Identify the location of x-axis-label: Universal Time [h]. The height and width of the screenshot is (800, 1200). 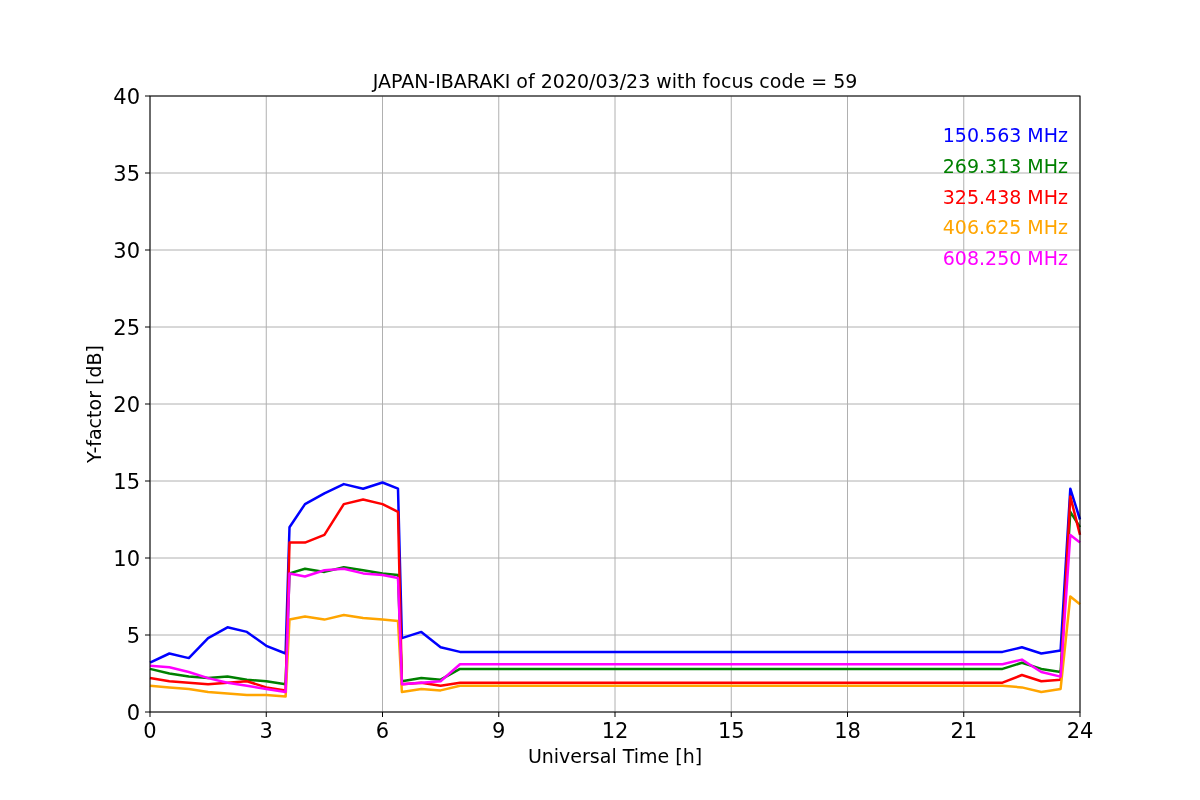
(615, 756).